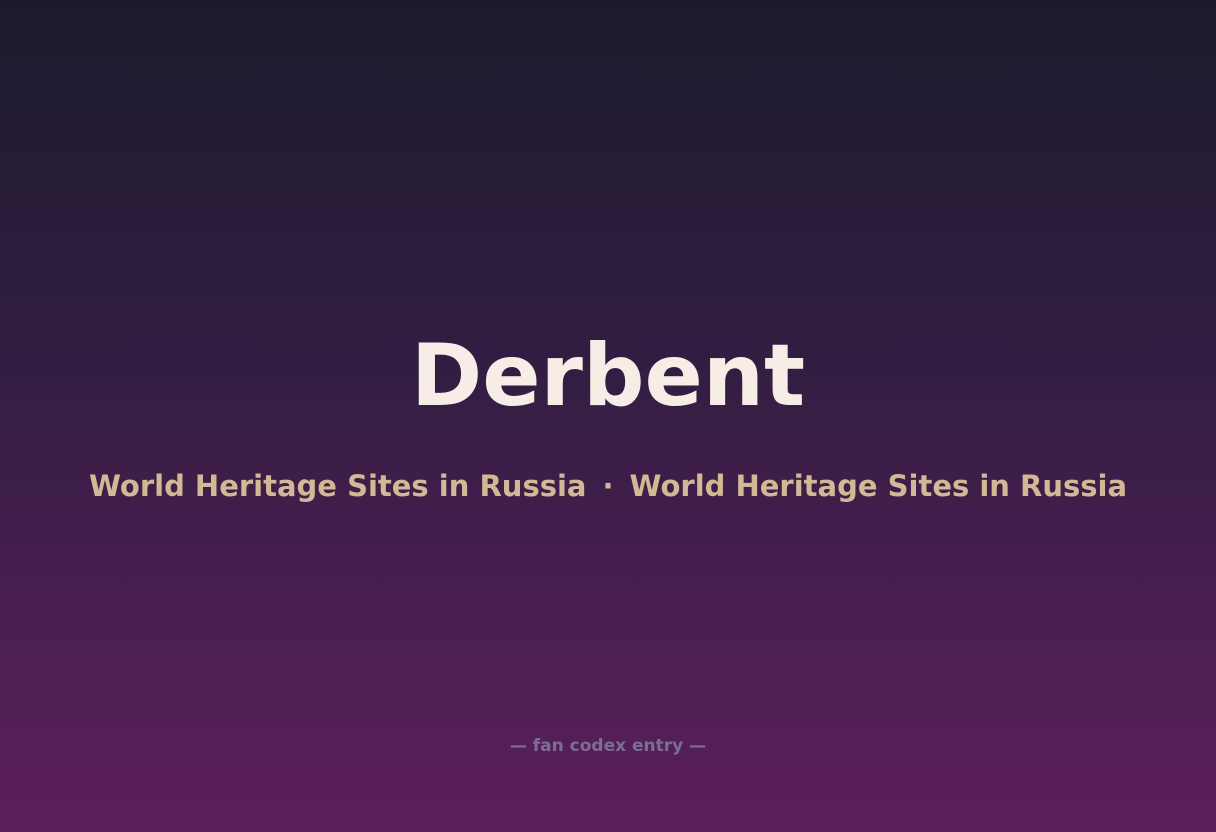  What do you see at coordinates (608, 746) in the screenshot?
I see `footer-caption: — fan codex entry —` at bounding box center [608, 746].